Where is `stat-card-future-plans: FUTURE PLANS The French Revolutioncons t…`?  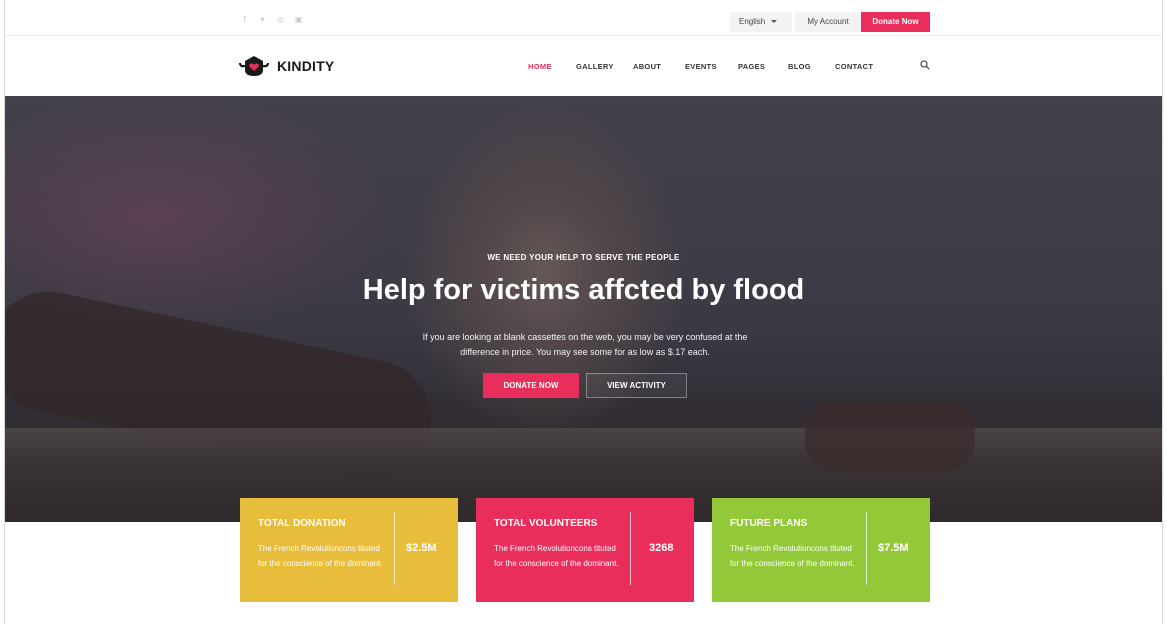 stat-card-future-plans: FUTURE PLANS The French Revolutioncons t… is located at coordinates (821, 550).